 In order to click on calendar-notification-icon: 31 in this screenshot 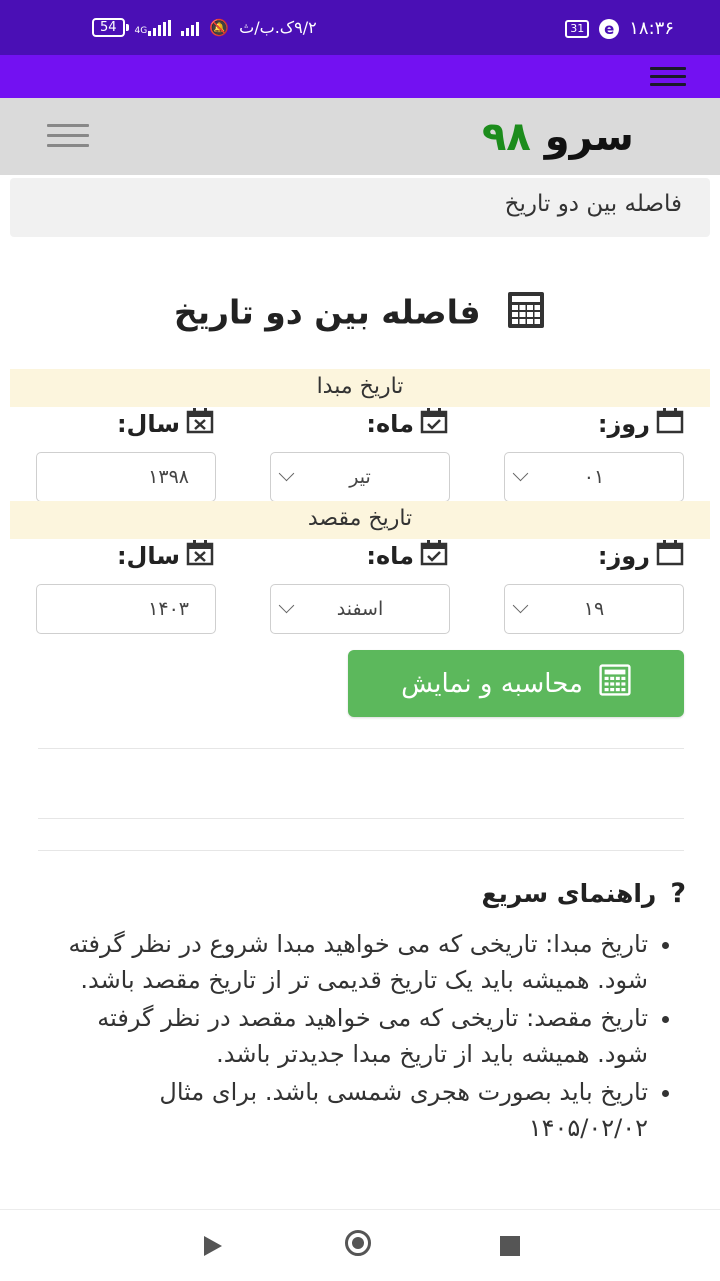, I will do `click(577, 28)`.